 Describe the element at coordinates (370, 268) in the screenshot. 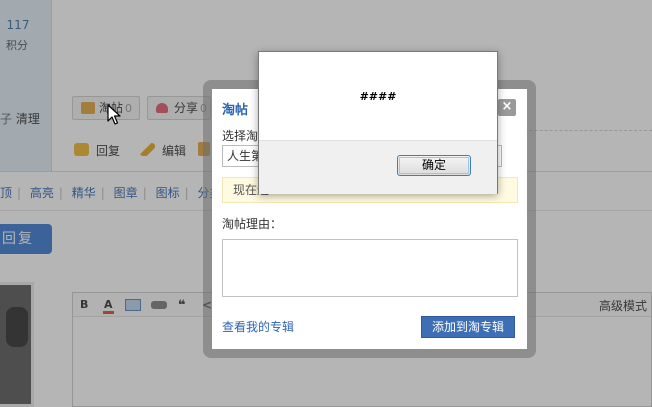

I see `reason-textarea` at that location.